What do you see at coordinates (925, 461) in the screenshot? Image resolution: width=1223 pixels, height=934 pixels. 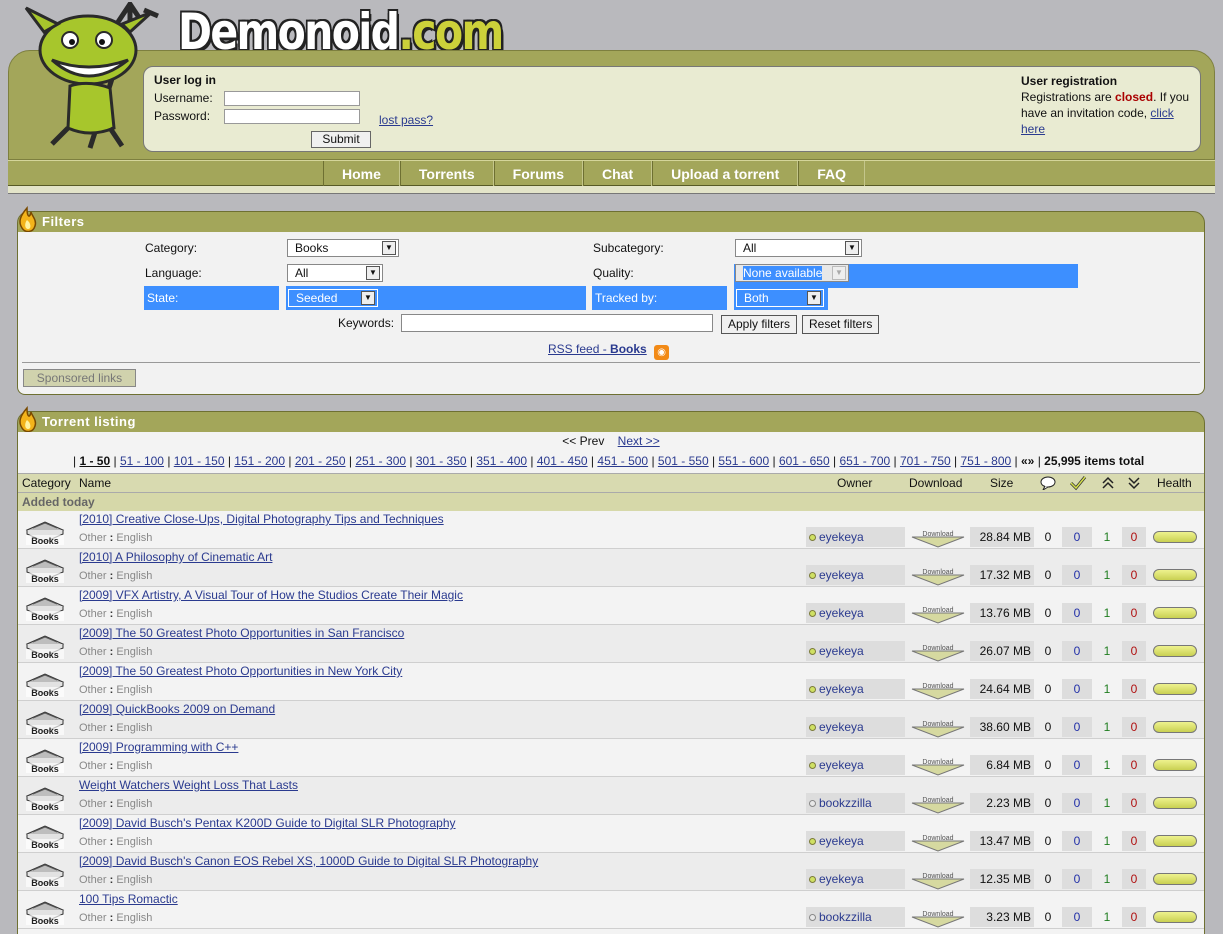 I see `page-link: 701 - 750` at bounding box center [925, 461].